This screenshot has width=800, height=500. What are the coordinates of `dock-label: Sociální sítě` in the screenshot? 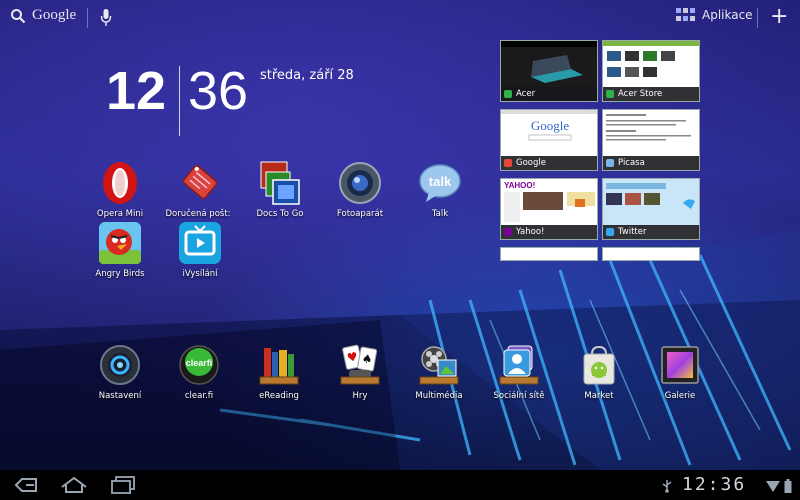 It's located at (519, 396).